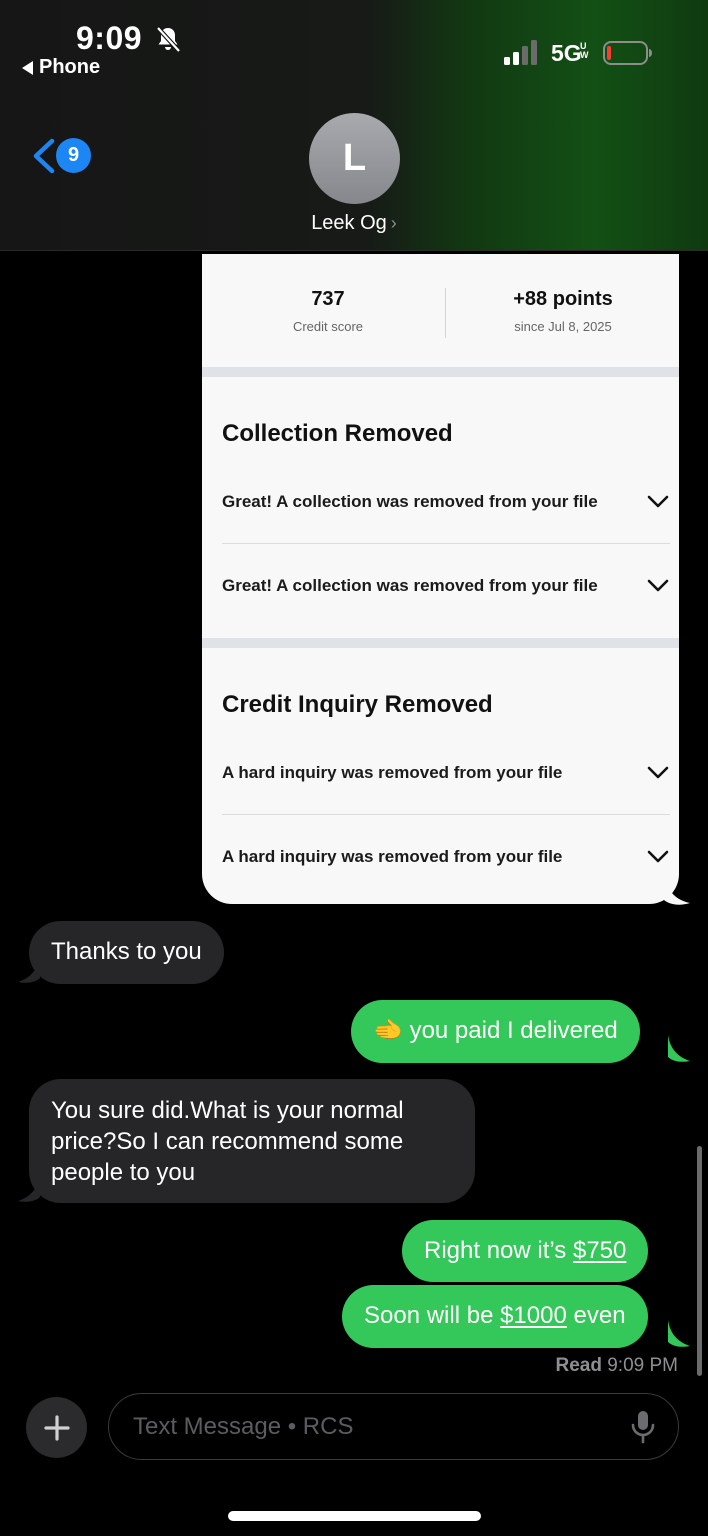 Image resolution: width=708 pixels, height=1536 pixels. I want to click on credit-score-label: Credit score, so click(328, 326).